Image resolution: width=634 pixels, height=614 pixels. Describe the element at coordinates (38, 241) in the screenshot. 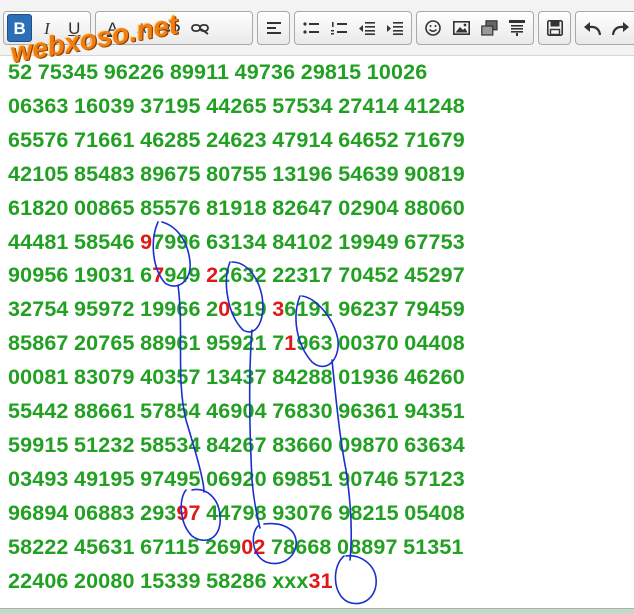

I see `lottery-number: 44481` at that location.